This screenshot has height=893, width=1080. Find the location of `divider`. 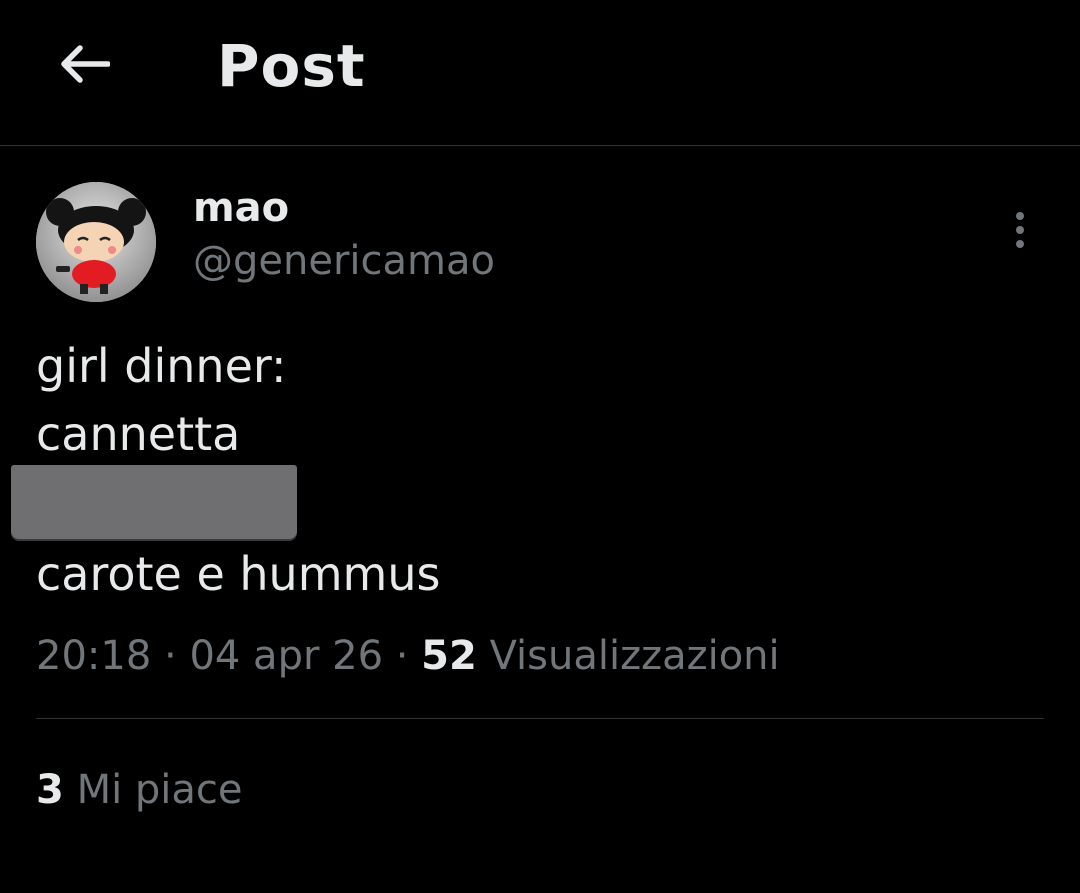

divider is located at coordinates (540, 718).